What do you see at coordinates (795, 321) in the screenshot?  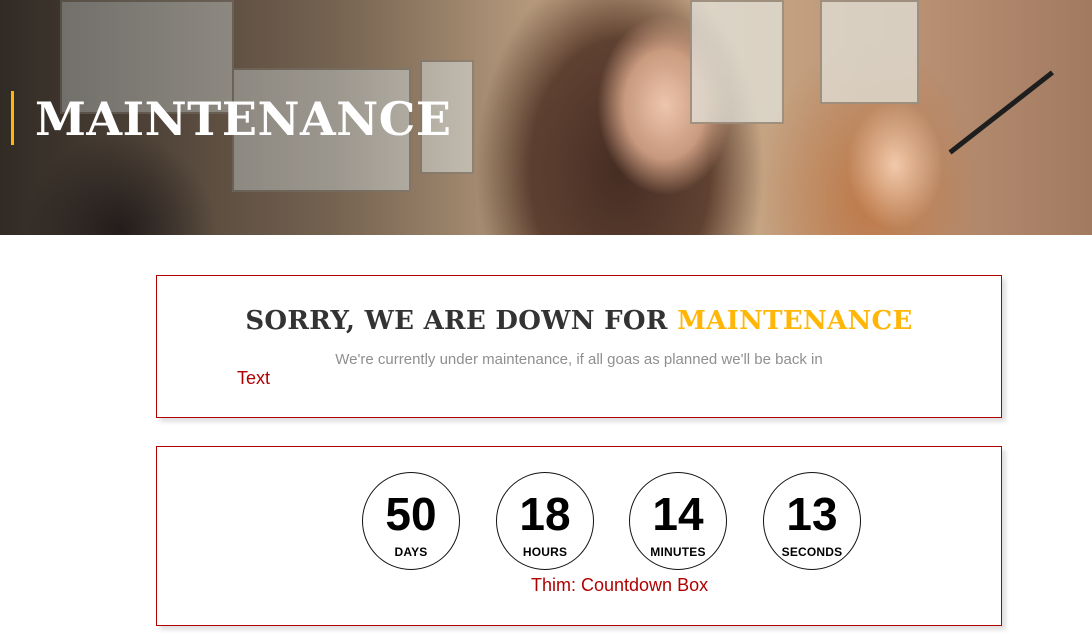 I see `heading-highlight: MAINTENANCE` at bounding box center [795, 321].